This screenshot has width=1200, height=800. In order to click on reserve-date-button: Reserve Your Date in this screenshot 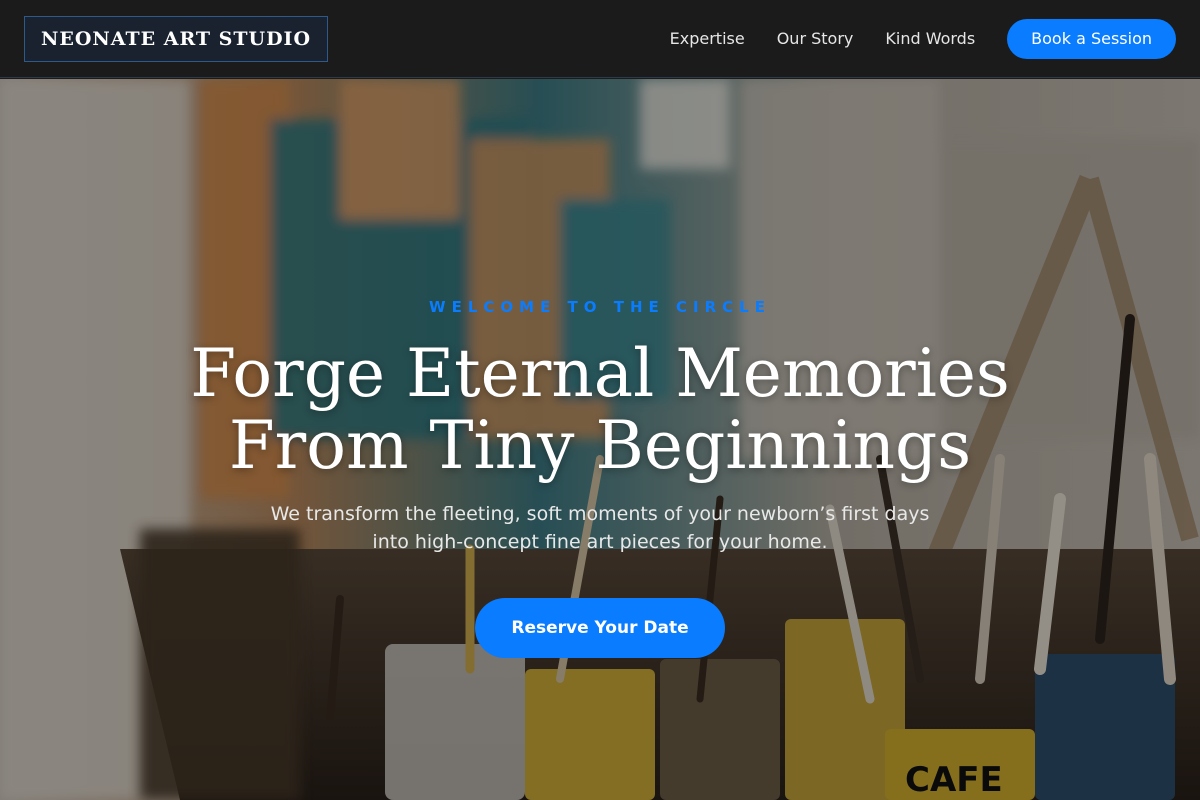, I will do `click(600, 628)`.